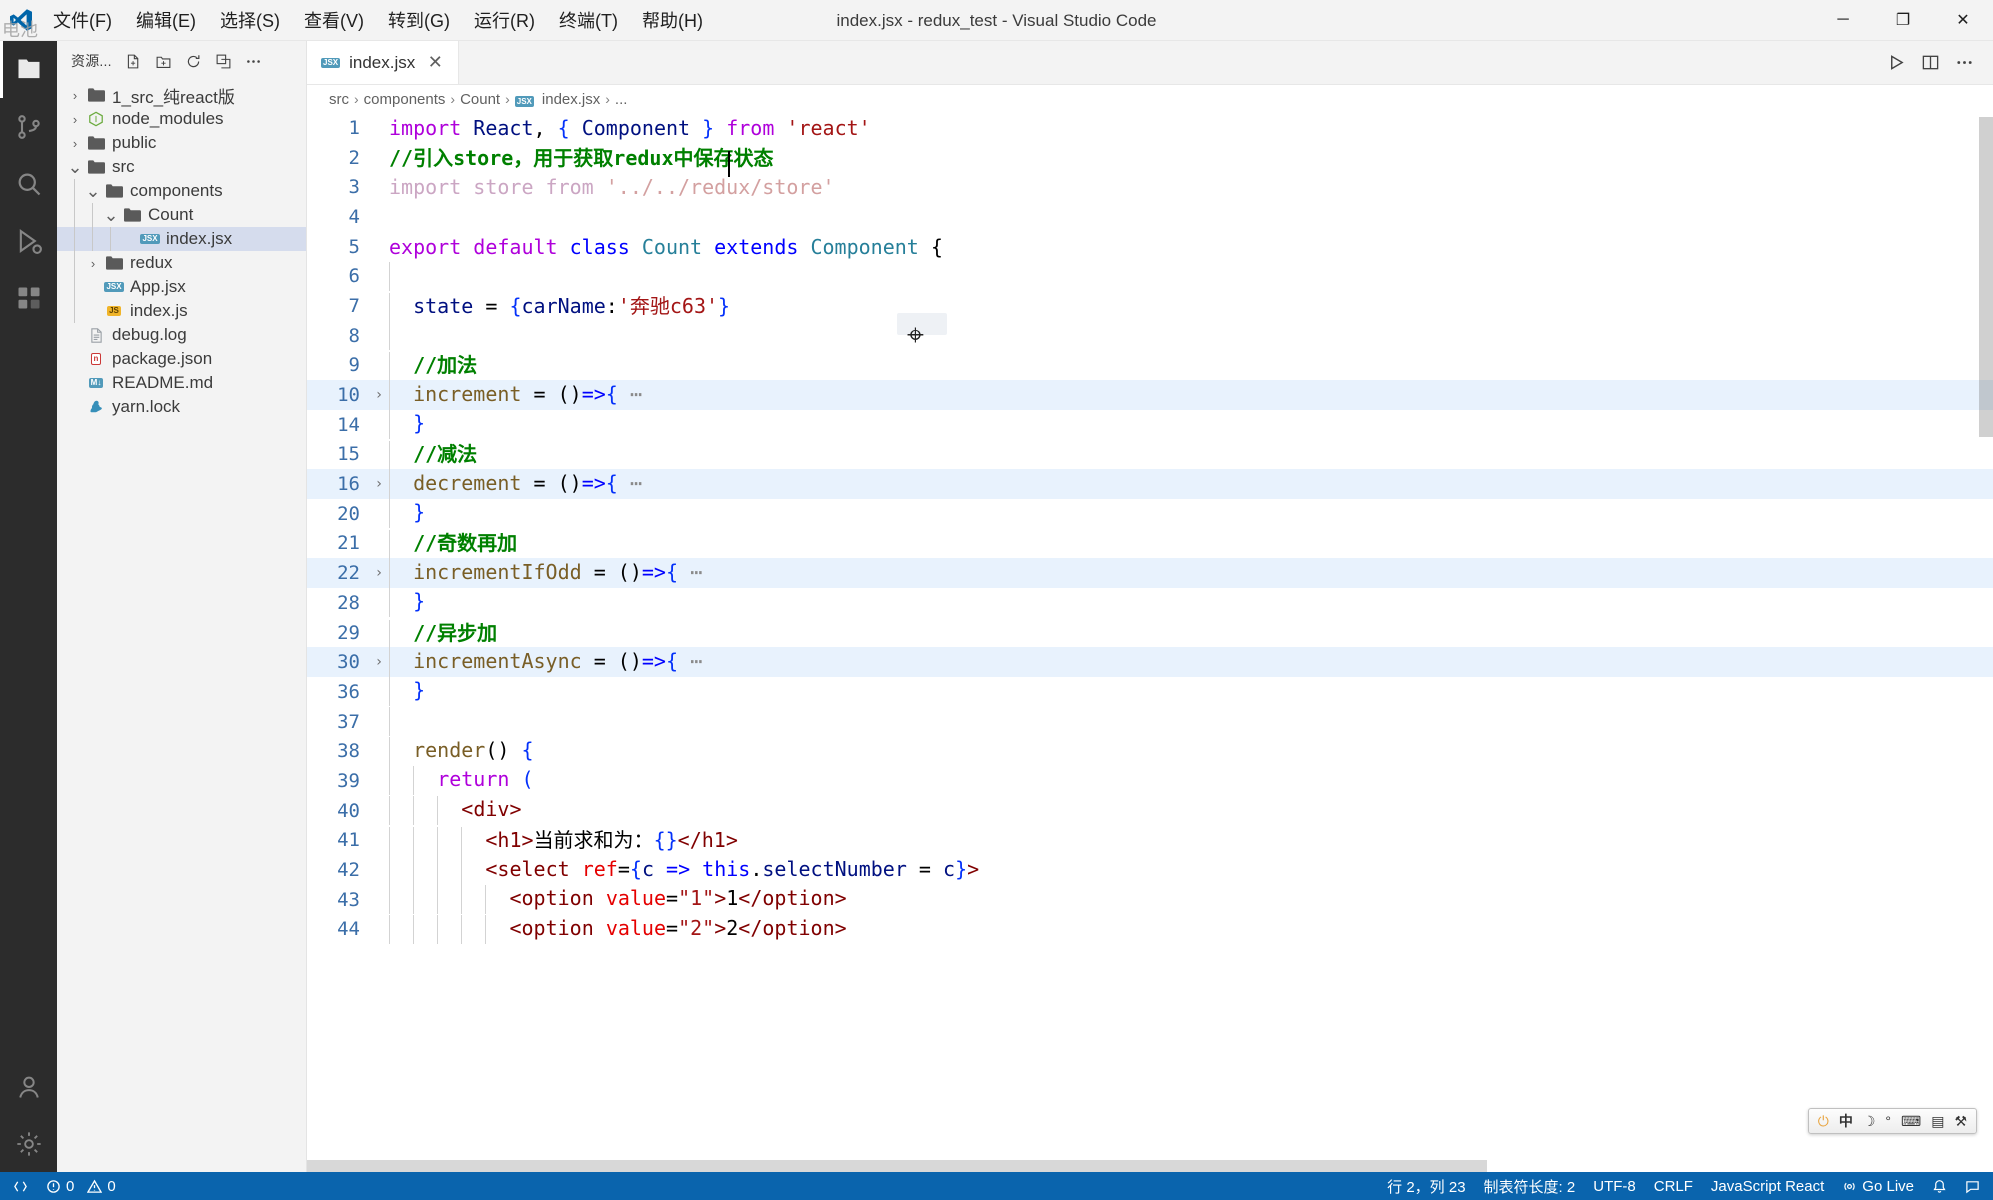 The image size is (1993, 1200). What do you see at coordinates (672, 20) in the screenshot?
I see `menu-help: 帮助(H)` at bounding box center [672, 20].